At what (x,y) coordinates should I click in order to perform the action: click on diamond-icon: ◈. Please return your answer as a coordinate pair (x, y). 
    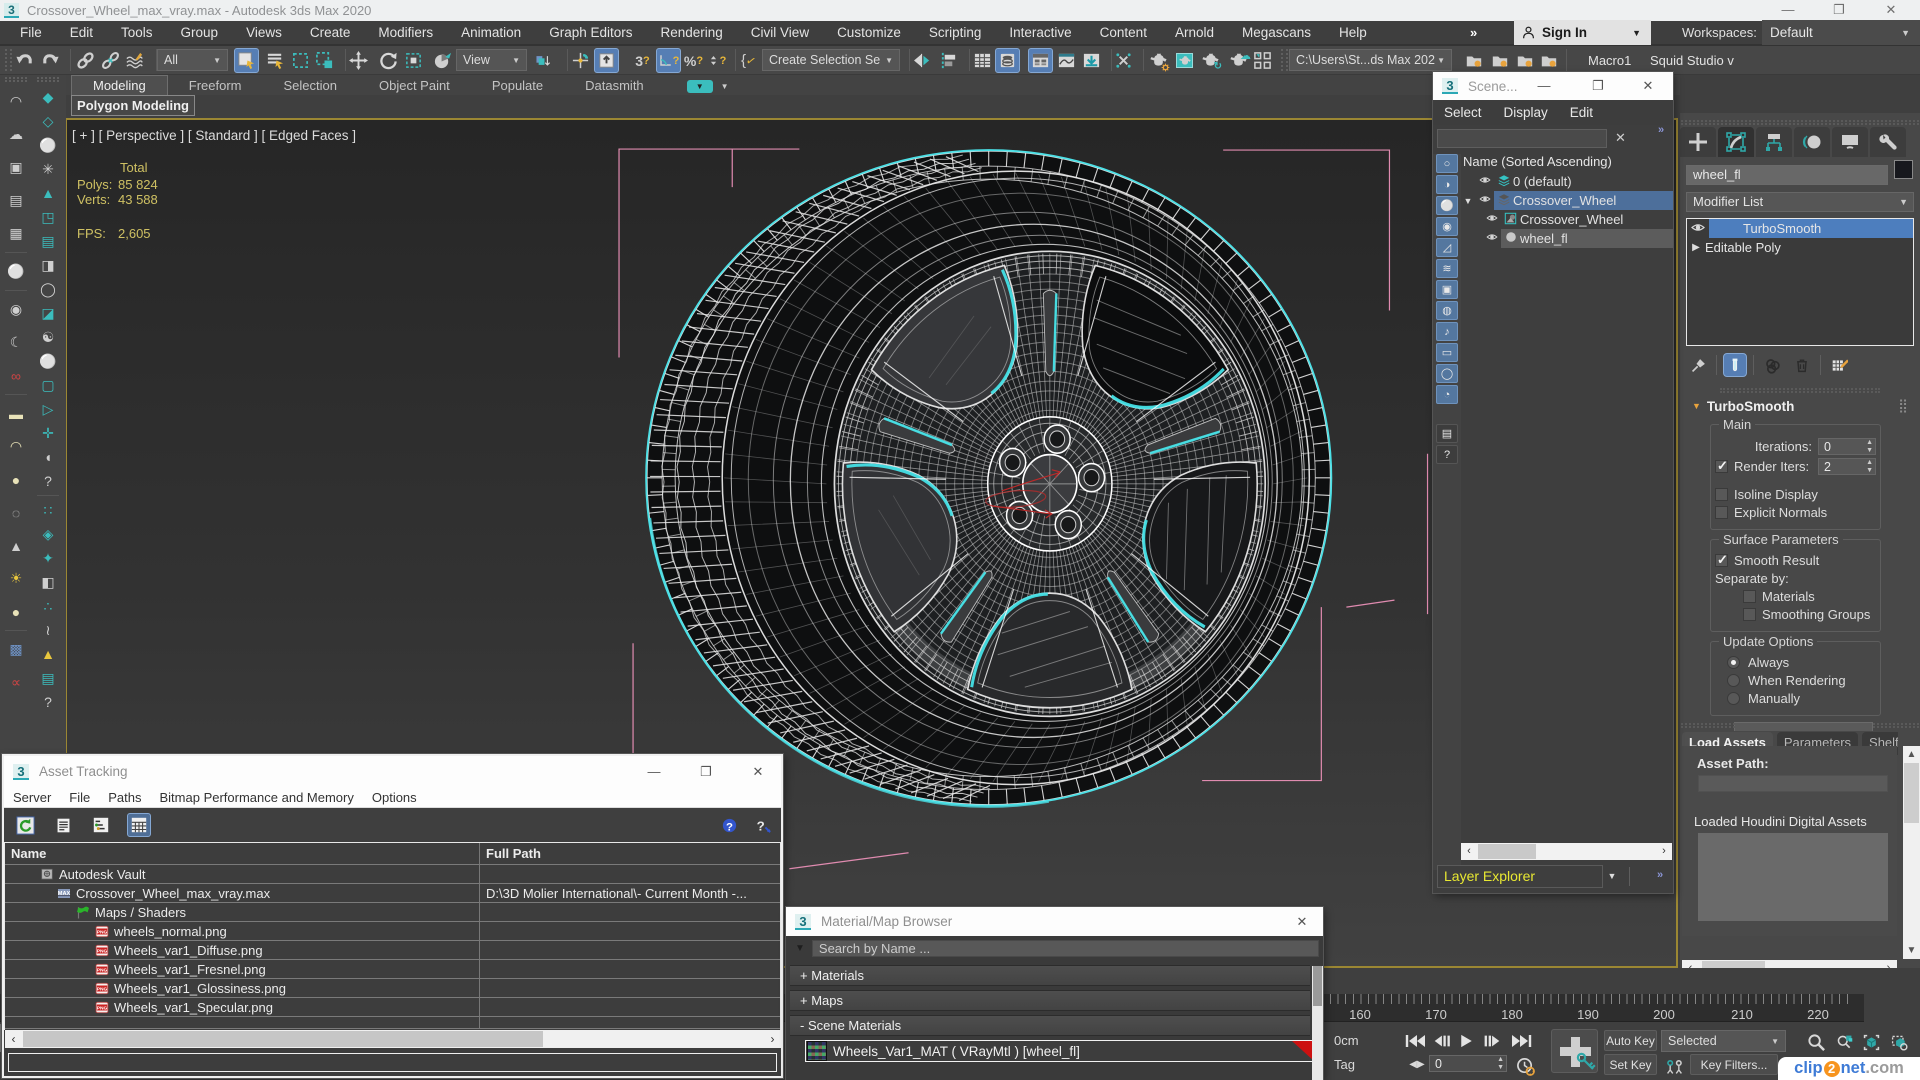
    Looking at the image, I should click on (48, 534).